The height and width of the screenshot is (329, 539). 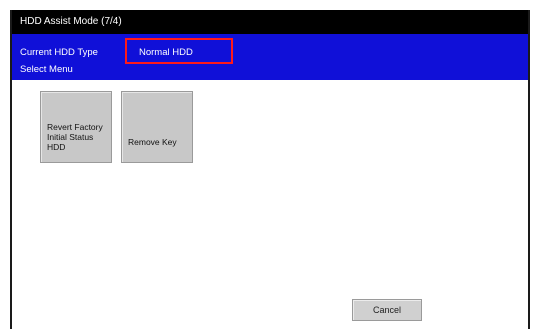 I want to click on current-hdd-type-label: Current HDD Type, so click(x=59, y=52).